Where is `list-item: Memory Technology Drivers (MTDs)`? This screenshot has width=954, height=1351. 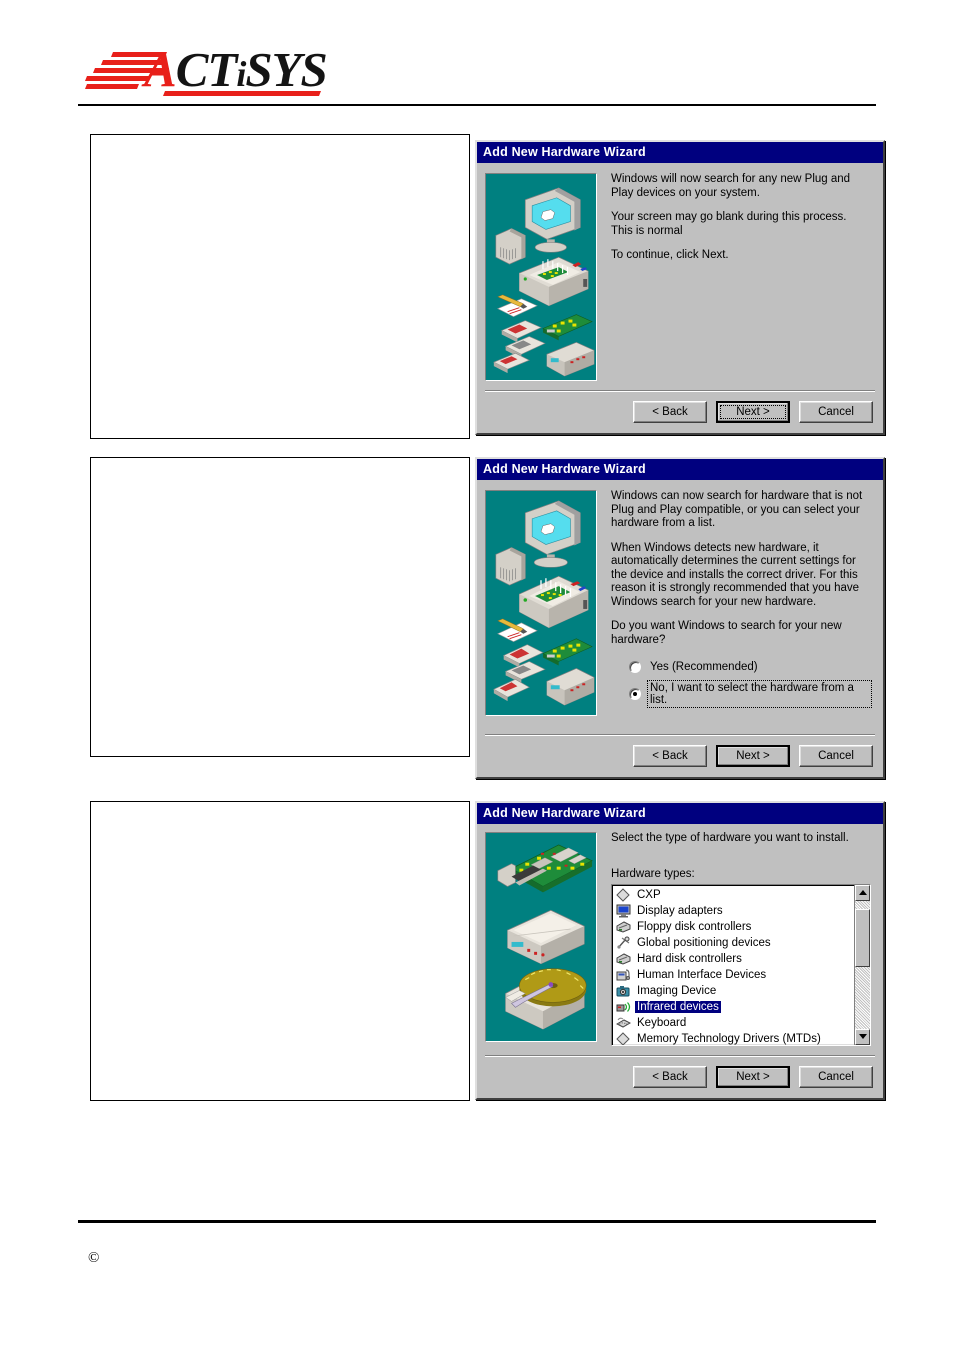 list-item: Memory Technology Drivers (MTDs) is located at coordinates (734, 1038).